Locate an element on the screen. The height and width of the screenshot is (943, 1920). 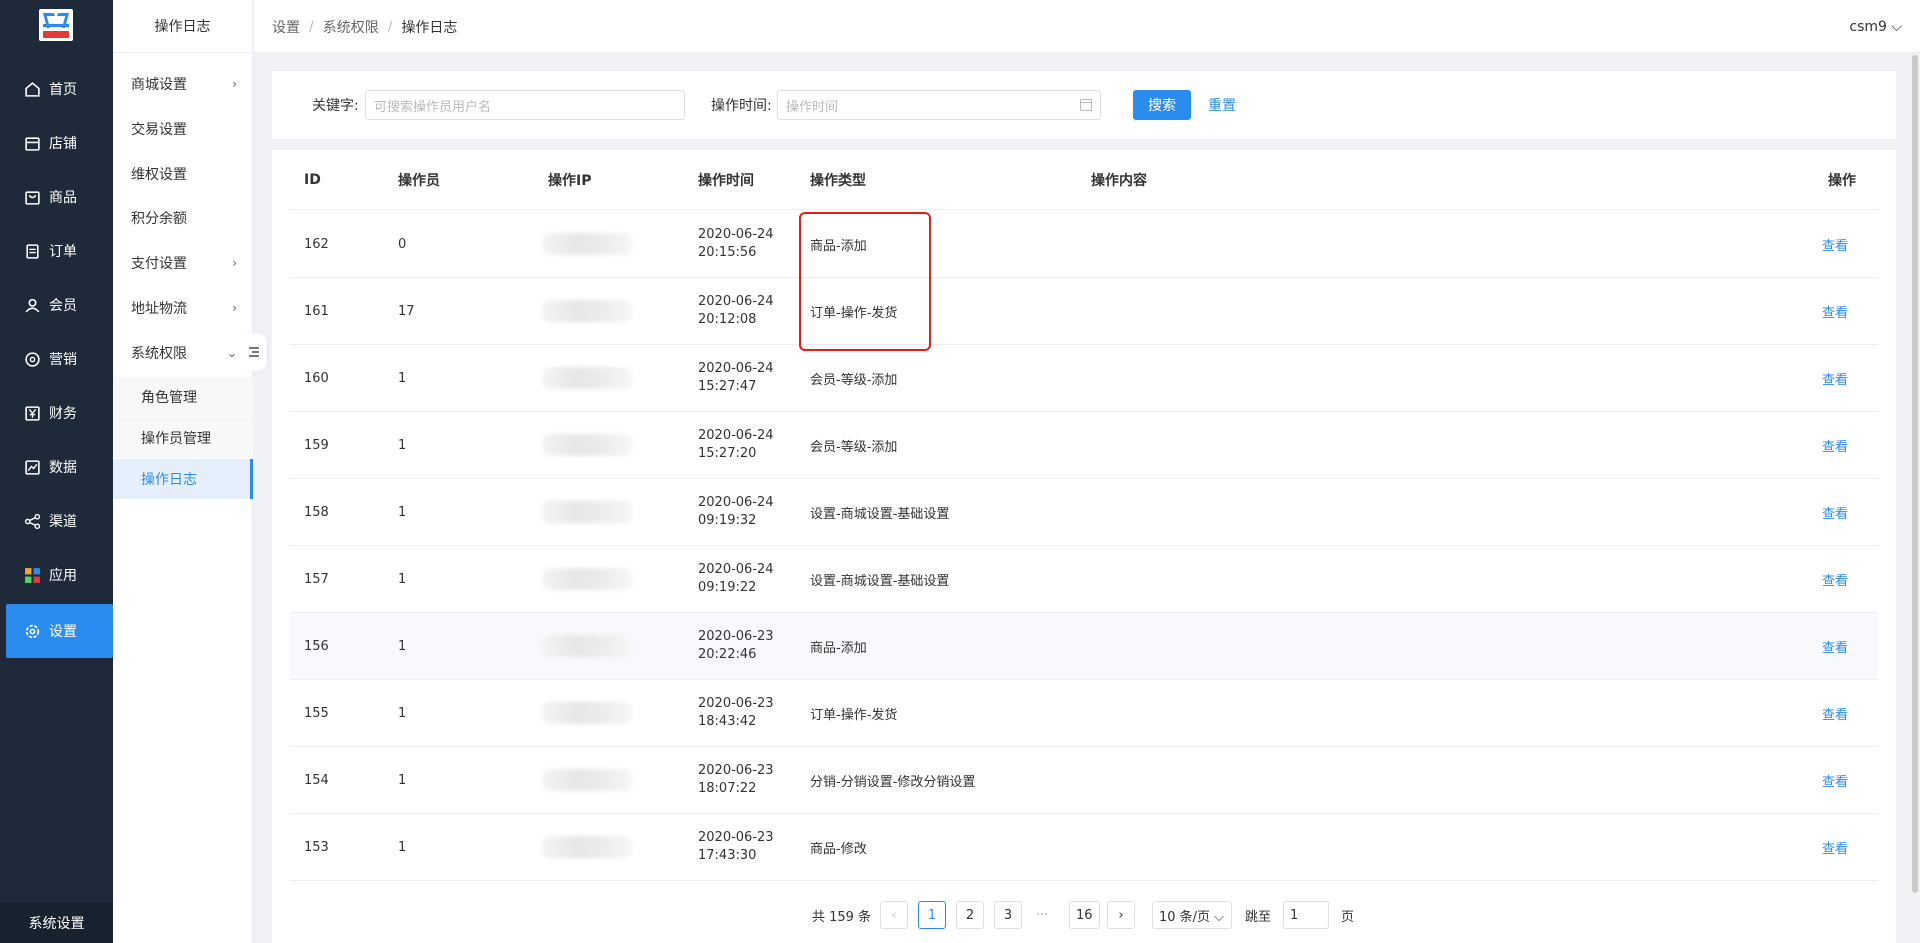
sub-item-label: 积分余额 is located at coordinates (159, 219).